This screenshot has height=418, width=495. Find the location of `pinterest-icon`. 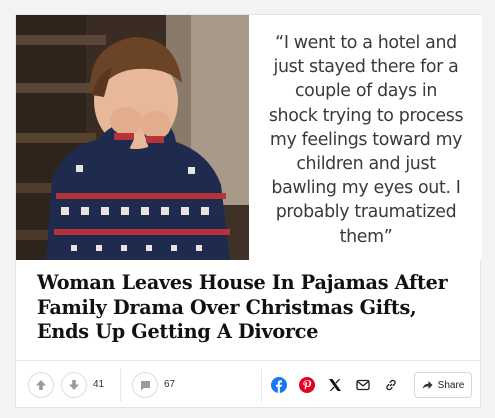

pinterest-icon is located at coordinates (307, 385).